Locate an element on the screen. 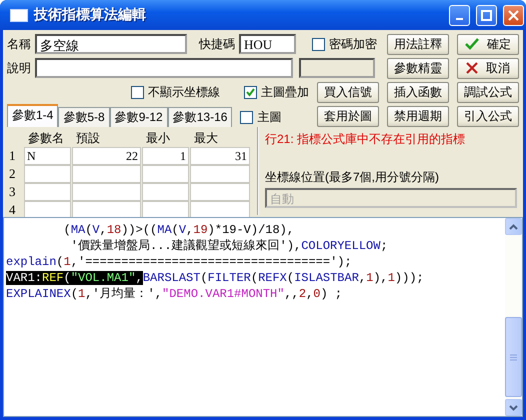  dialog-button: 調試公式 is located at coordinates (488, 92).